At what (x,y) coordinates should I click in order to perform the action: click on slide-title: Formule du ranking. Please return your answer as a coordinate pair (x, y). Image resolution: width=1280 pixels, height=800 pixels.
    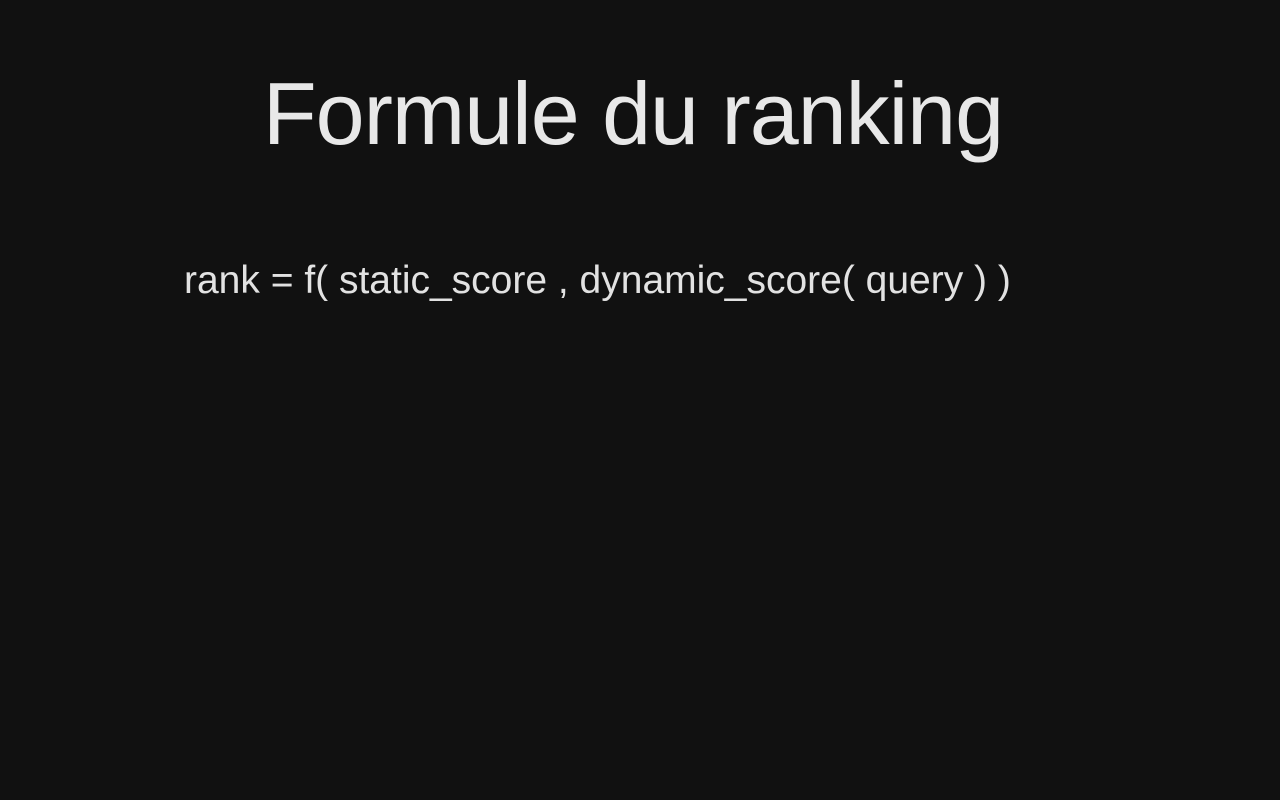
    Looking at the image, I should click on (633, 113).